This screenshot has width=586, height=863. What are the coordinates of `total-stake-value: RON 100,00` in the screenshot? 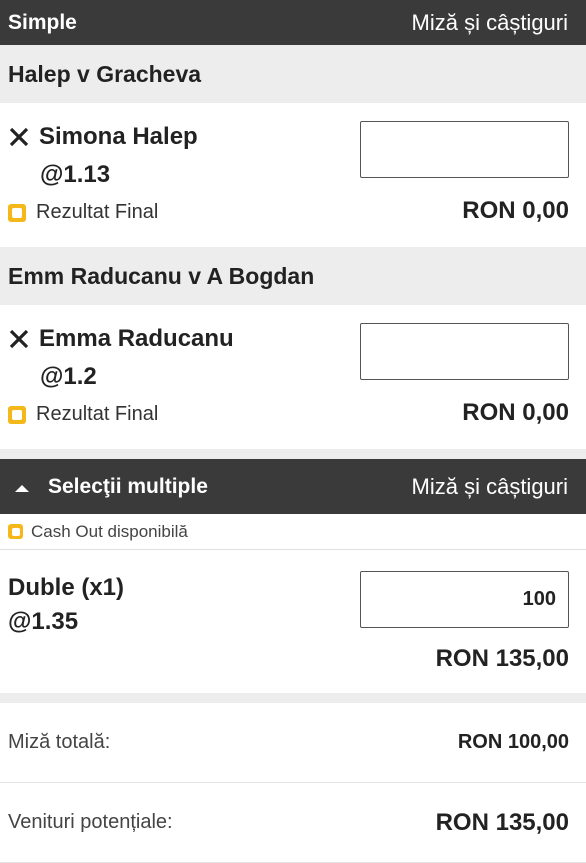 It's located at (513, 742).